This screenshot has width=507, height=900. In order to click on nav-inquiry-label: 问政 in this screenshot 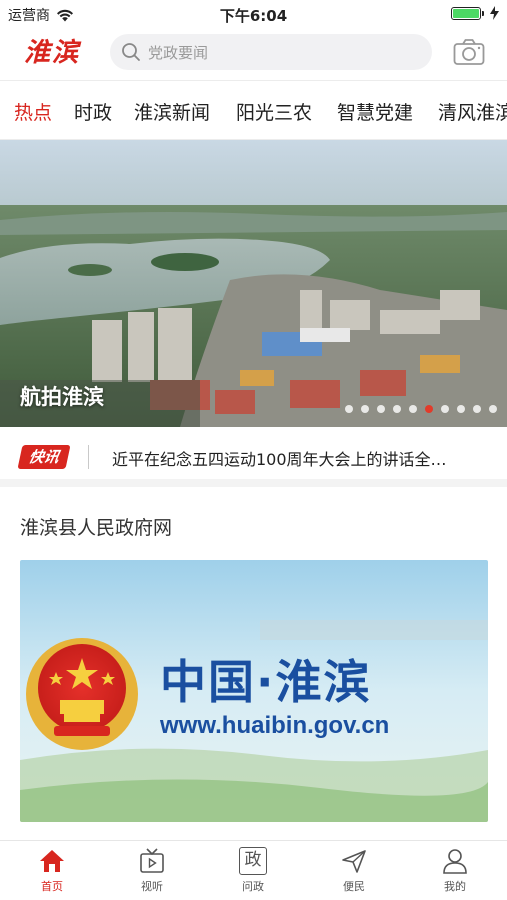, I will do `click(253, 886)`.